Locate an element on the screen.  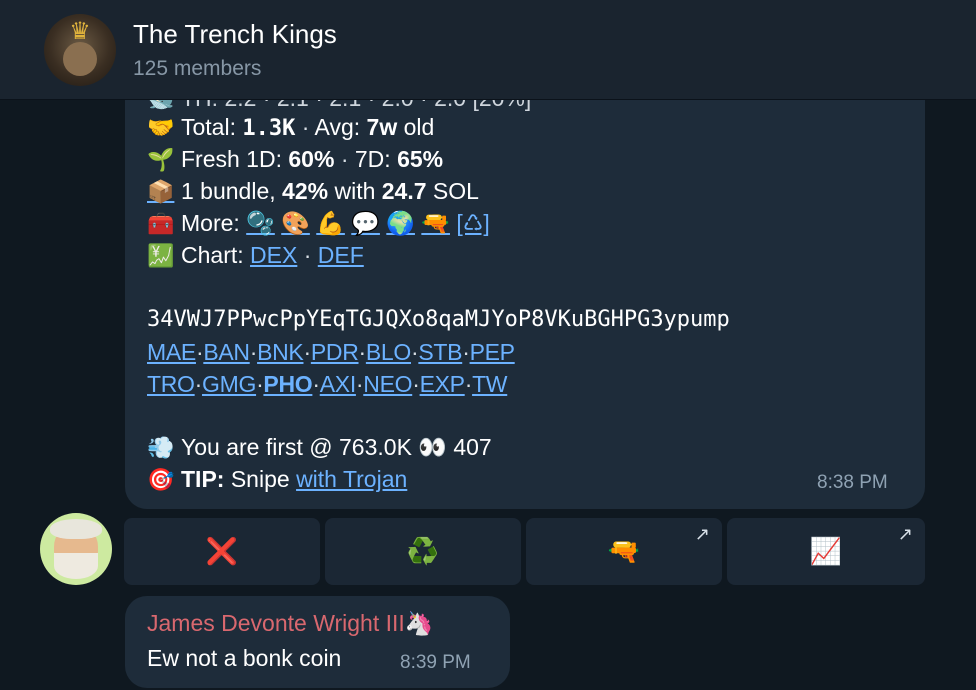
keyboard-button-recycle: ♻️ is located at coordinates (423, 551).